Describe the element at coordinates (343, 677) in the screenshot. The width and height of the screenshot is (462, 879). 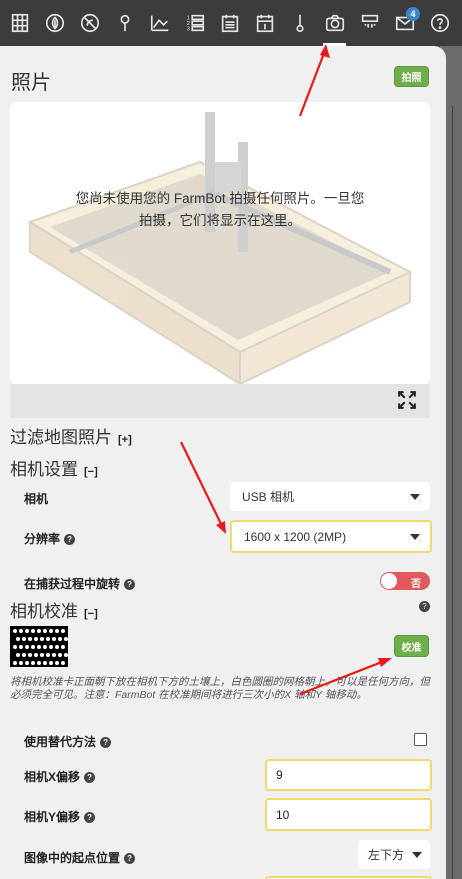
I see `arrow-to-calibrate` at that location.